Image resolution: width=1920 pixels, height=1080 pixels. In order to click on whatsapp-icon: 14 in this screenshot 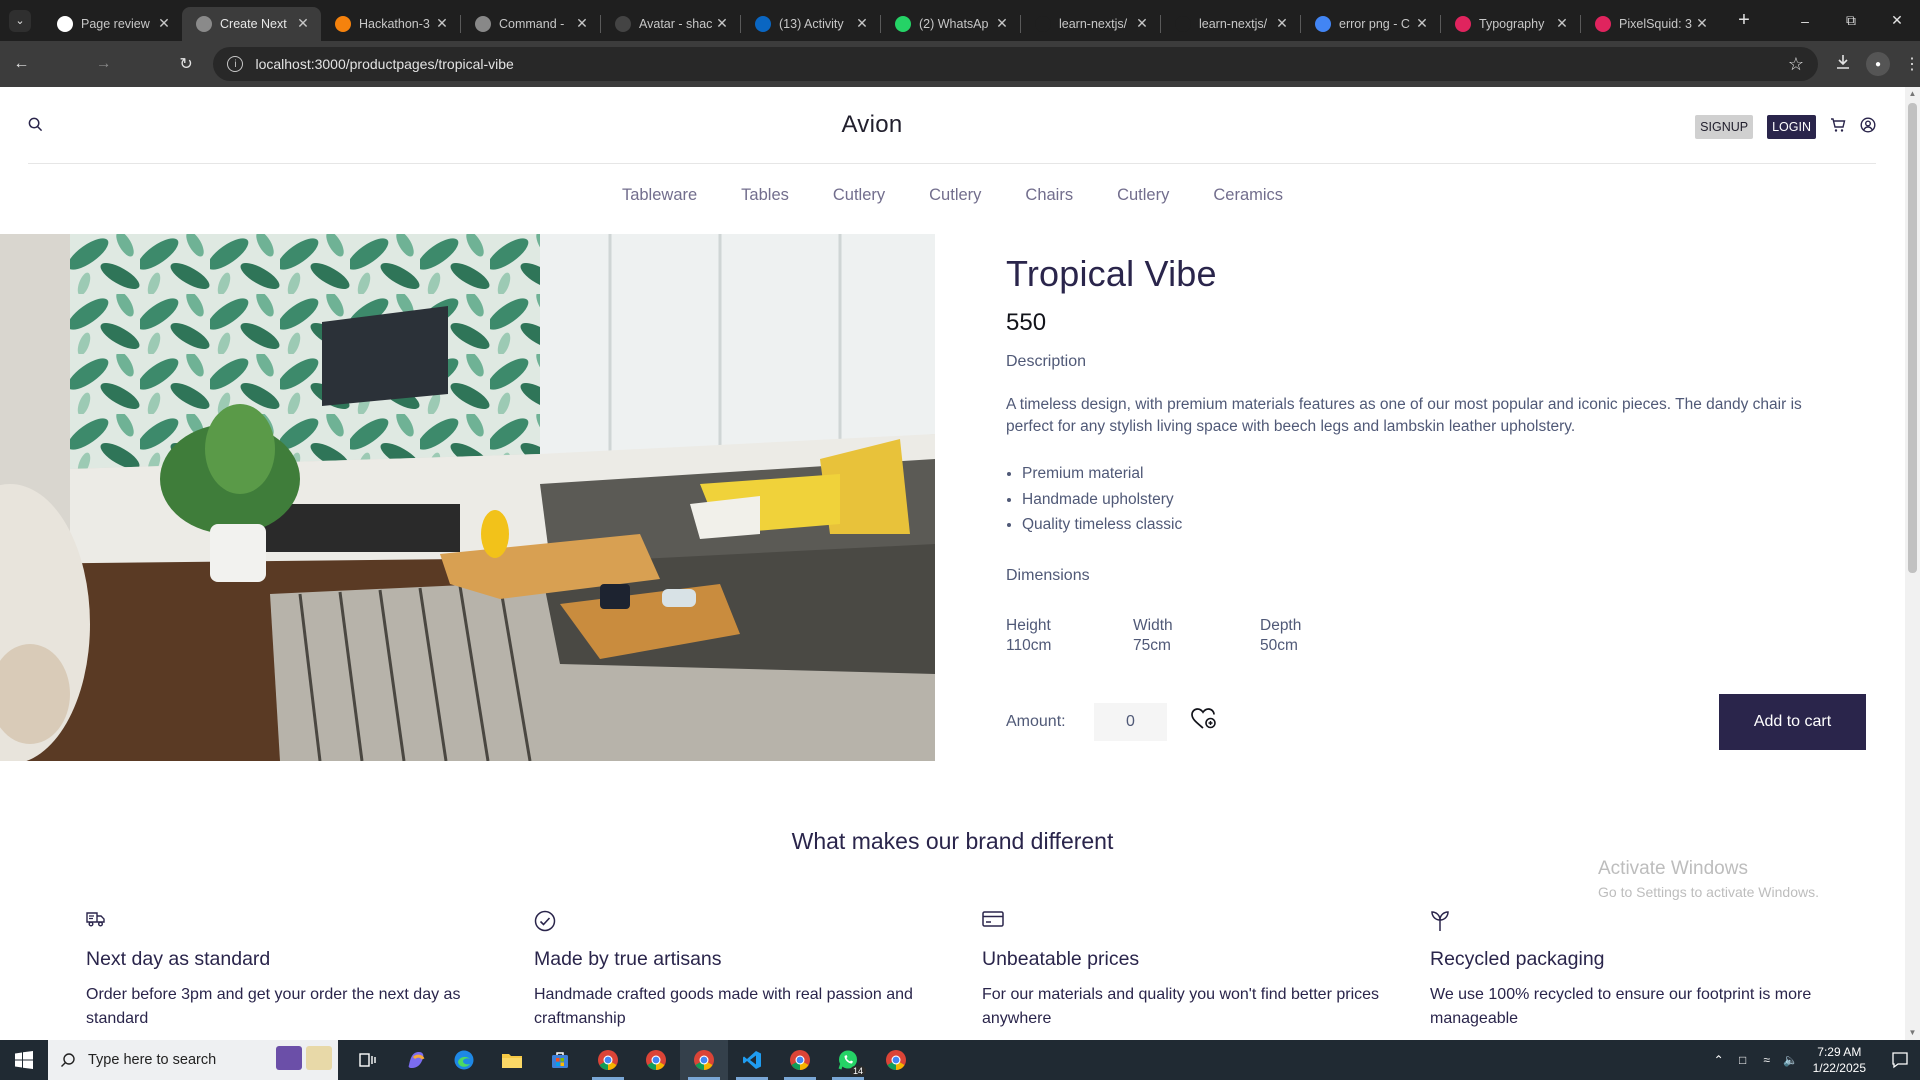, I will do `click(848, 1060)`.